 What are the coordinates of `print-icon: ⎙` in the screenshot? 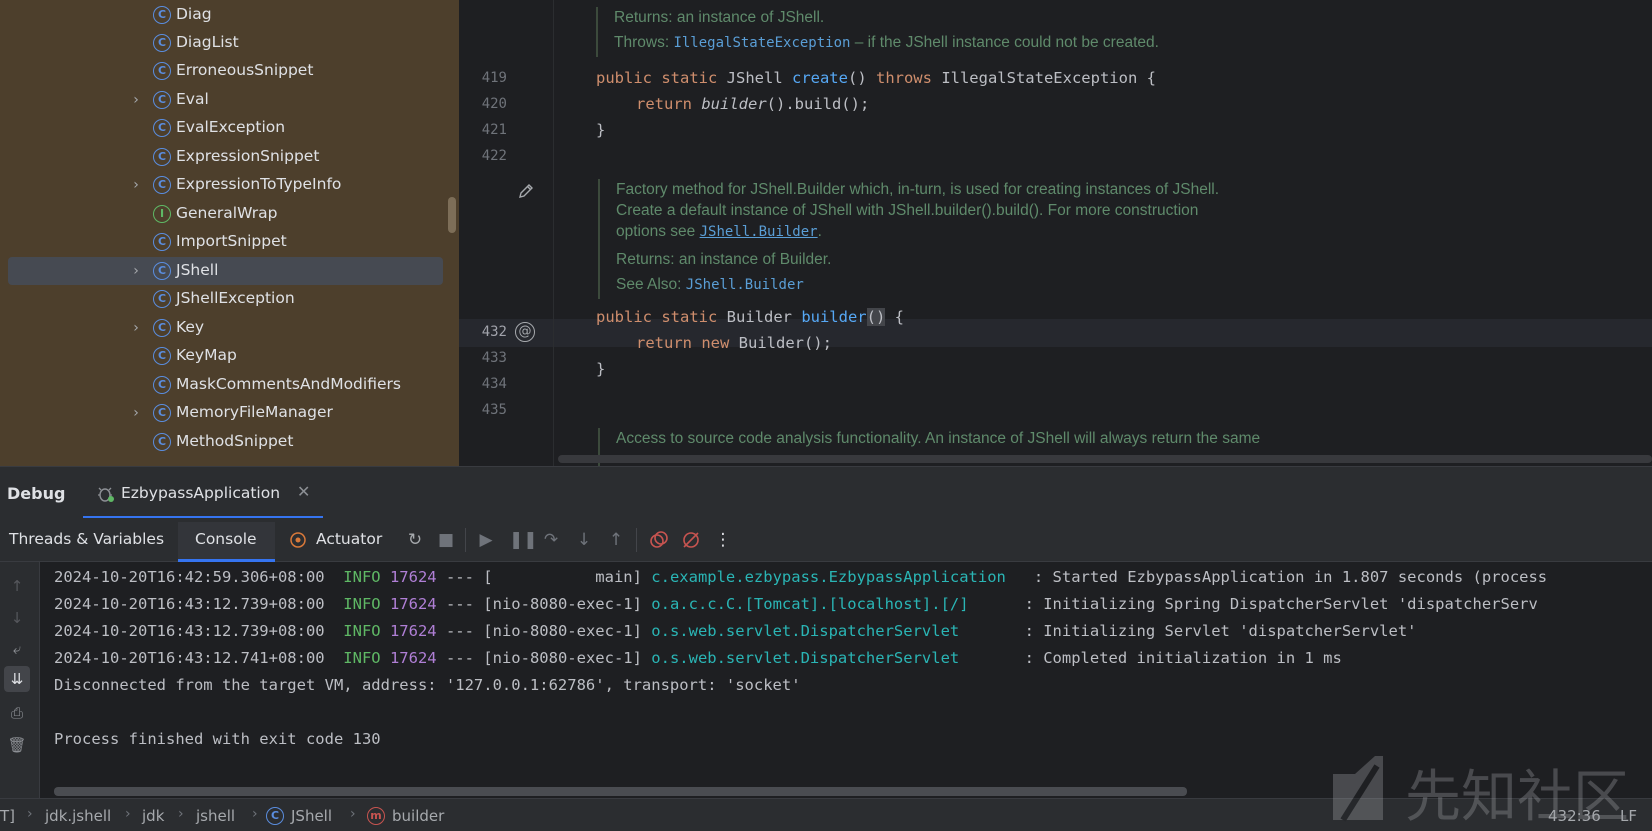 It's located at (17, 713).